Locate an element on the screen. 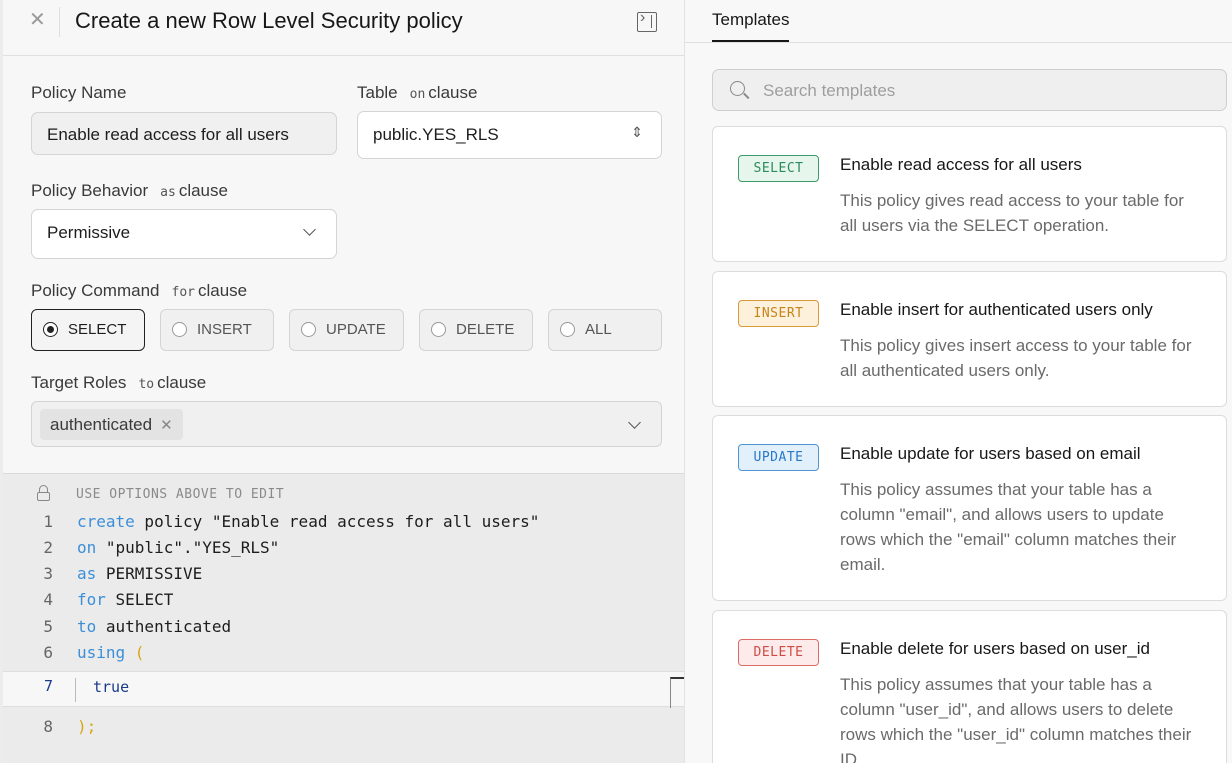  policy-behavior-select: Permissive is located at coordinates (184, 234).